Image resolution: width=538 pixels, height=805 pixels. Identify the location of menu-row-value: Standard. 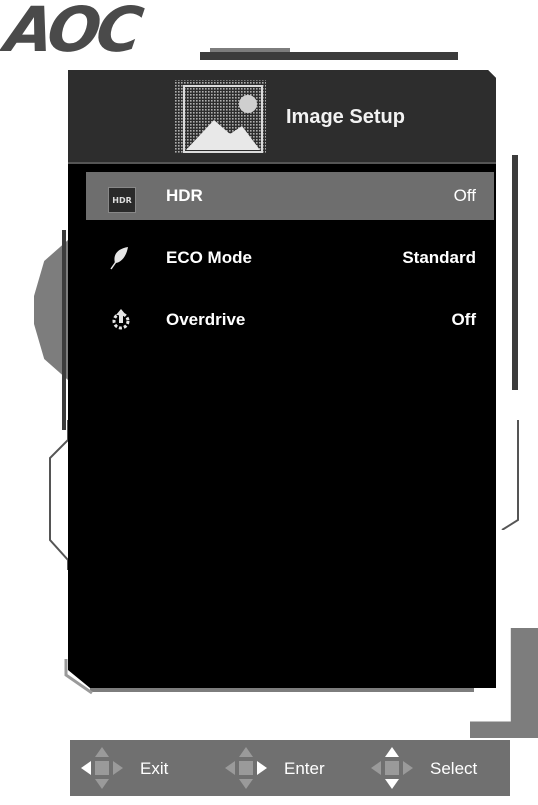
(439, 257).